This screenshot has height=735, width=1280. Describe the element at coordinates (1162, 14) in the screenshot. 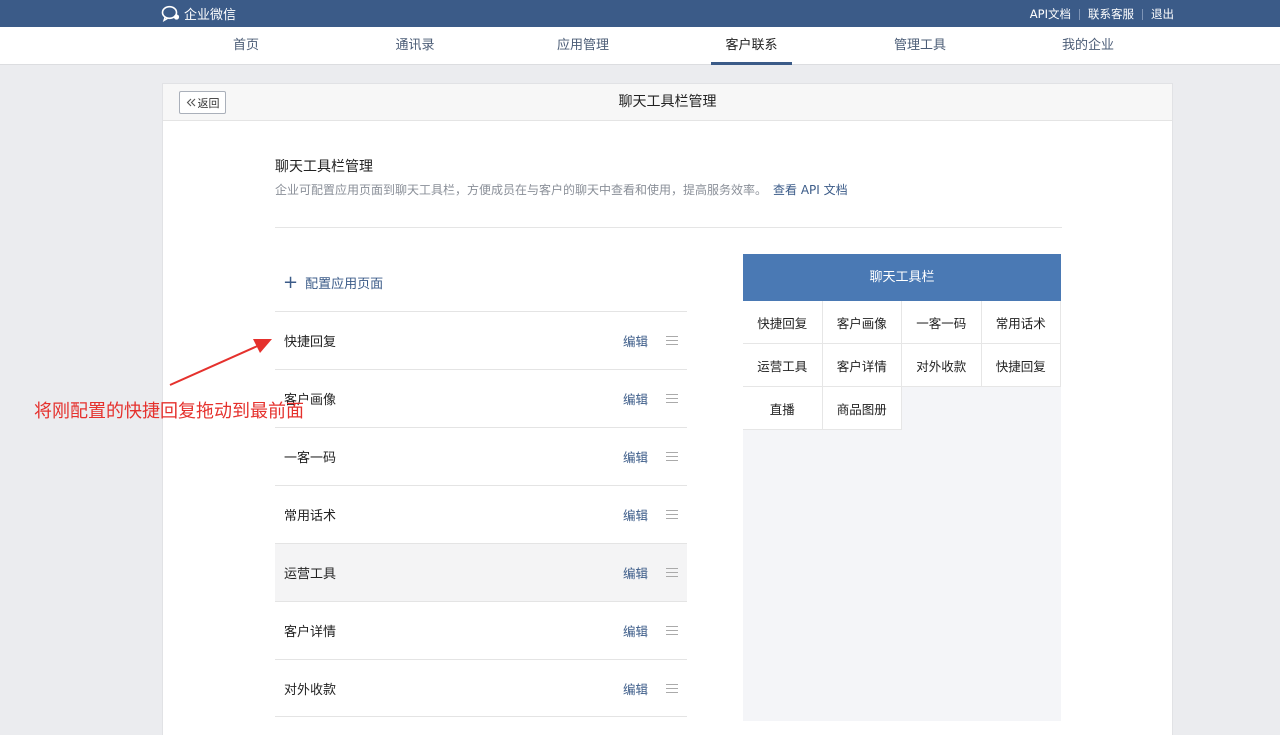

I see `logout-link: 退出` at that location.